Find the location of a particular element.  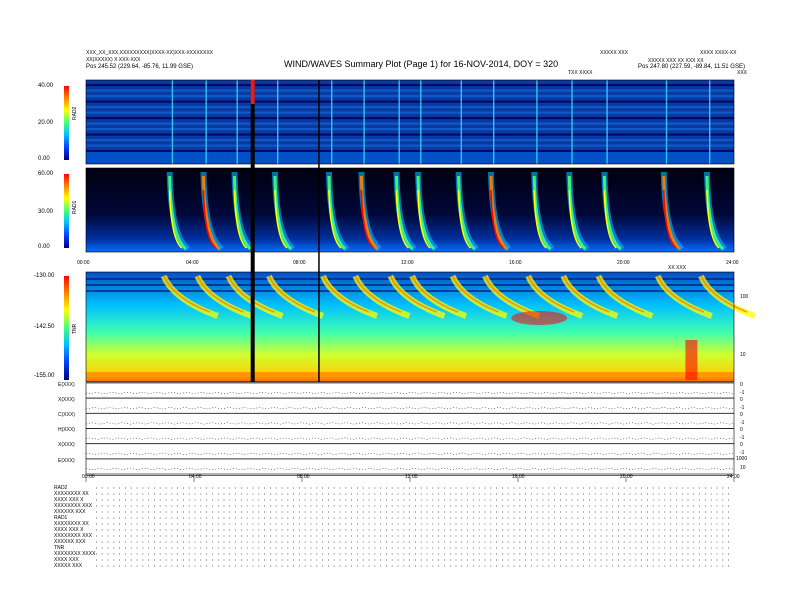

header-right-tag: XXX is located at coordinates (742, 73).